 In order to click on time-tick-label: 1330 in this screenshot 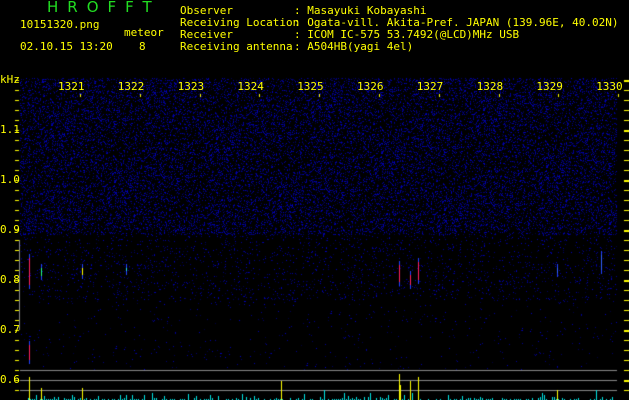, I will do `click(609, 86)`.